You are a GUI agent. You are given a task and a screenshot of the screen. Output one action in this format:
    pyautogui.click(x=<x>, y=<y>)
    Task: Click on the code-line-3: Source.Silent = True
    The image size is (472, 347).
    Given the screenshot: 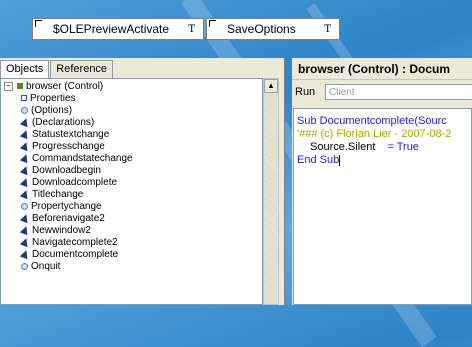 What is the action you would take?
    pyautogui.click(x=364, y=147)
    